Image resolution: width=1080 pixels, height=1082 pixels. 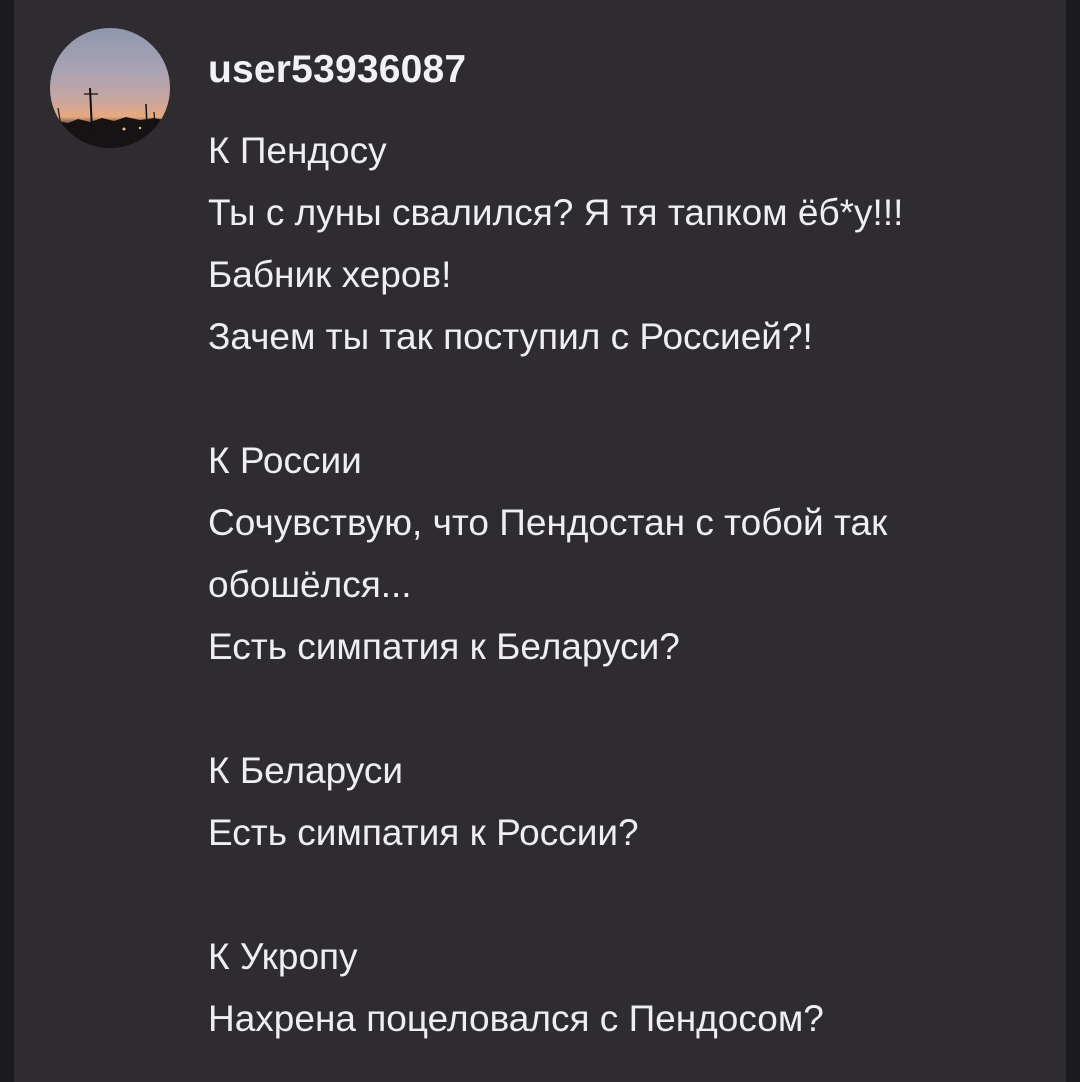 I want to click on comment-line: Есть симпатия к Беларуси?, so click(x=444, y=646).